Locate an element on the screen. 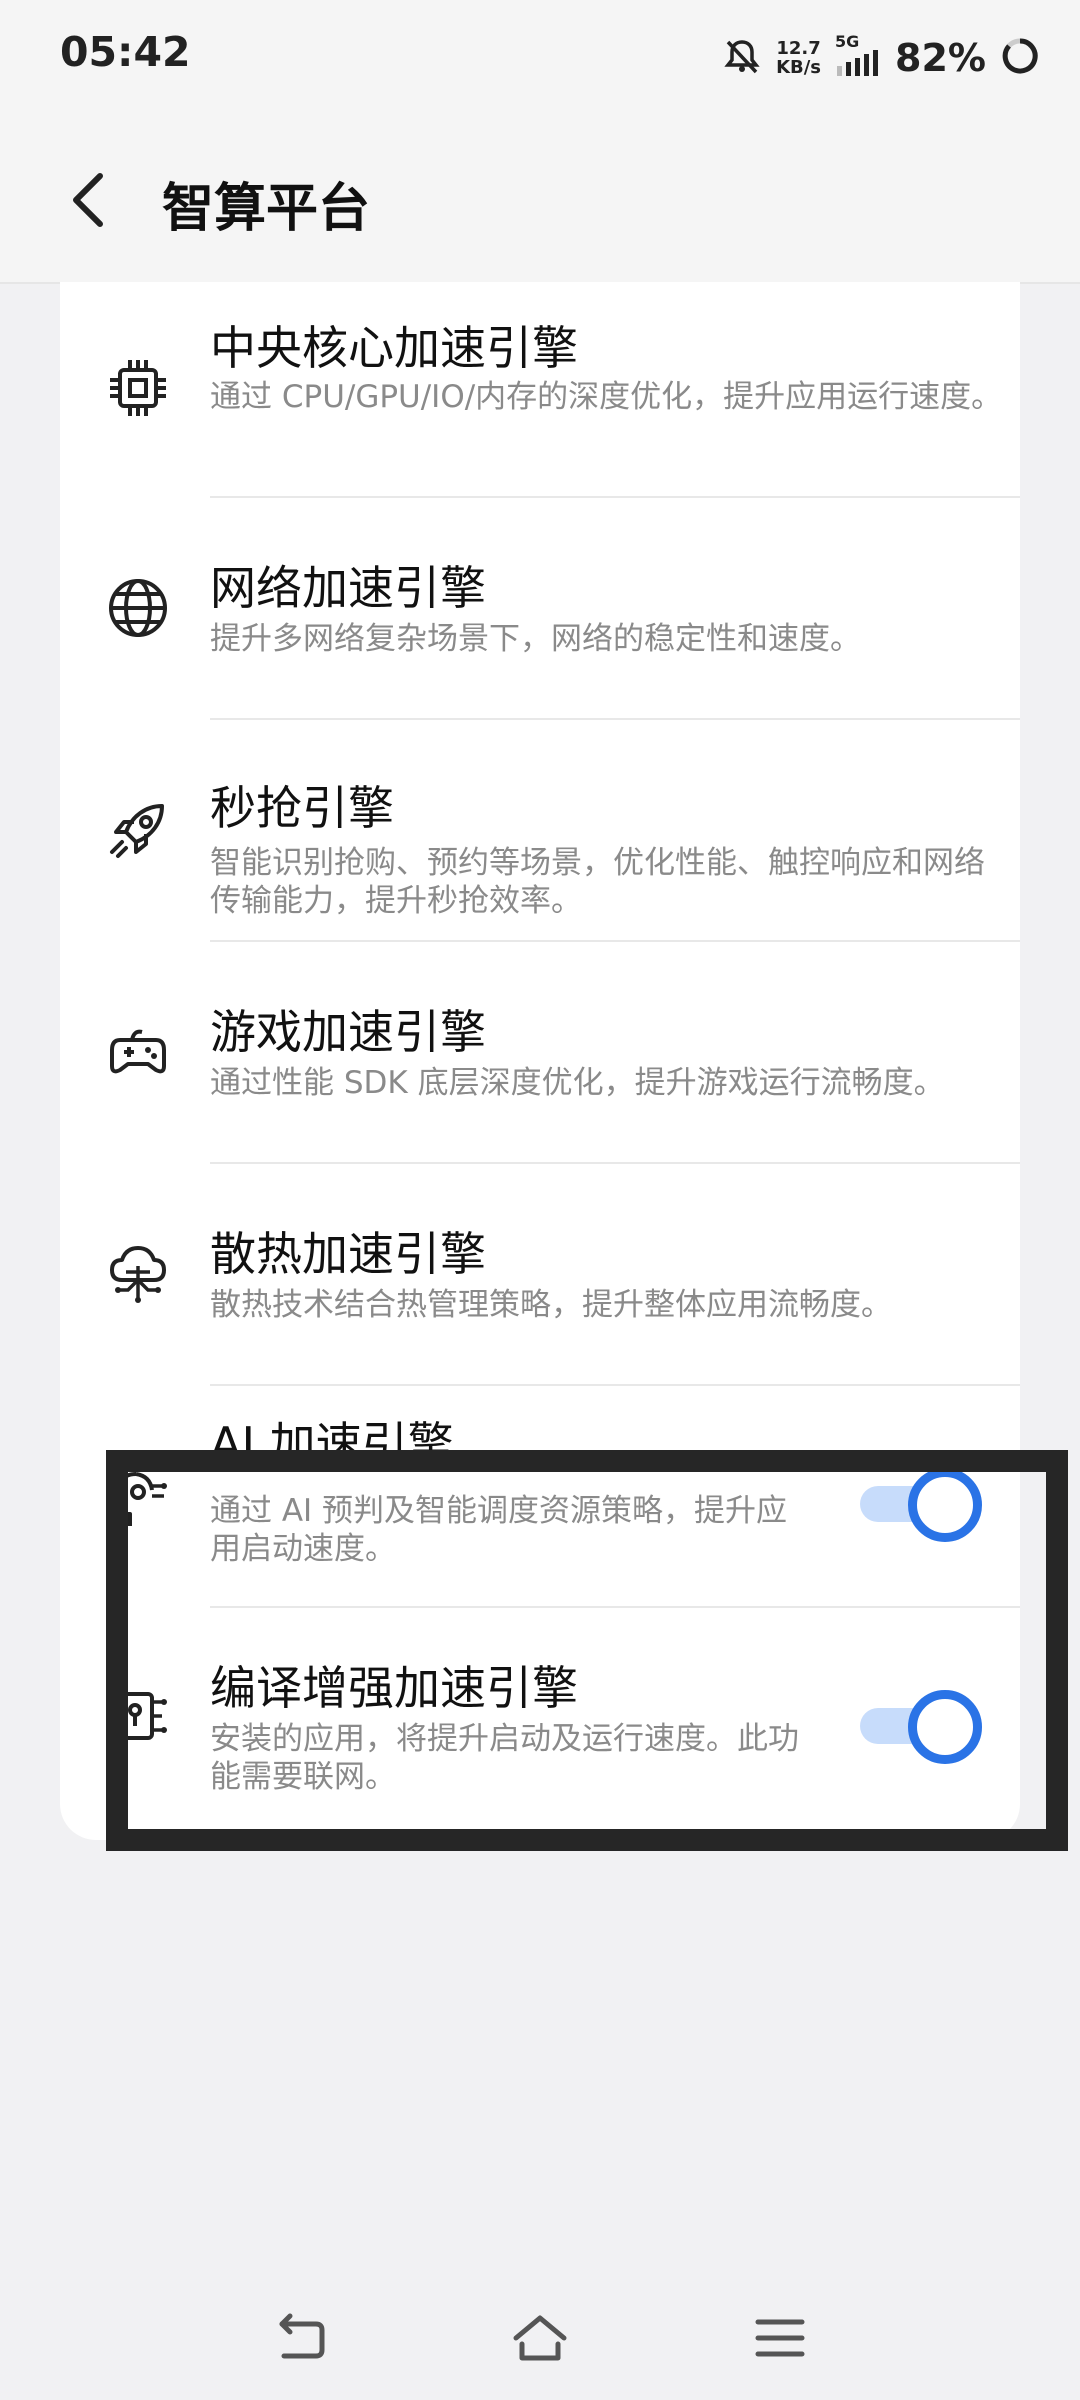  home-nav-button is located at coordinates (540, 2338).